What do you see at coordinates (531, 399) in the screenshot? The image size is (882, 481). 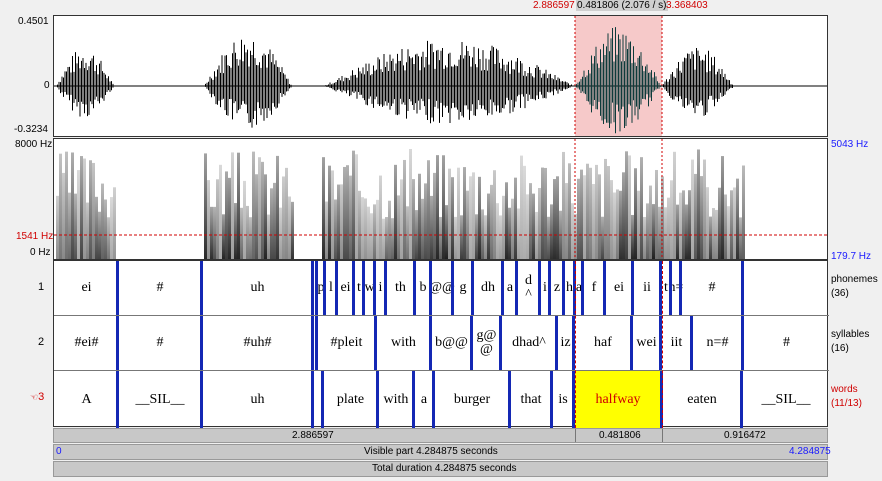 I see `interval-words: that` at bounding box center [531, 399].